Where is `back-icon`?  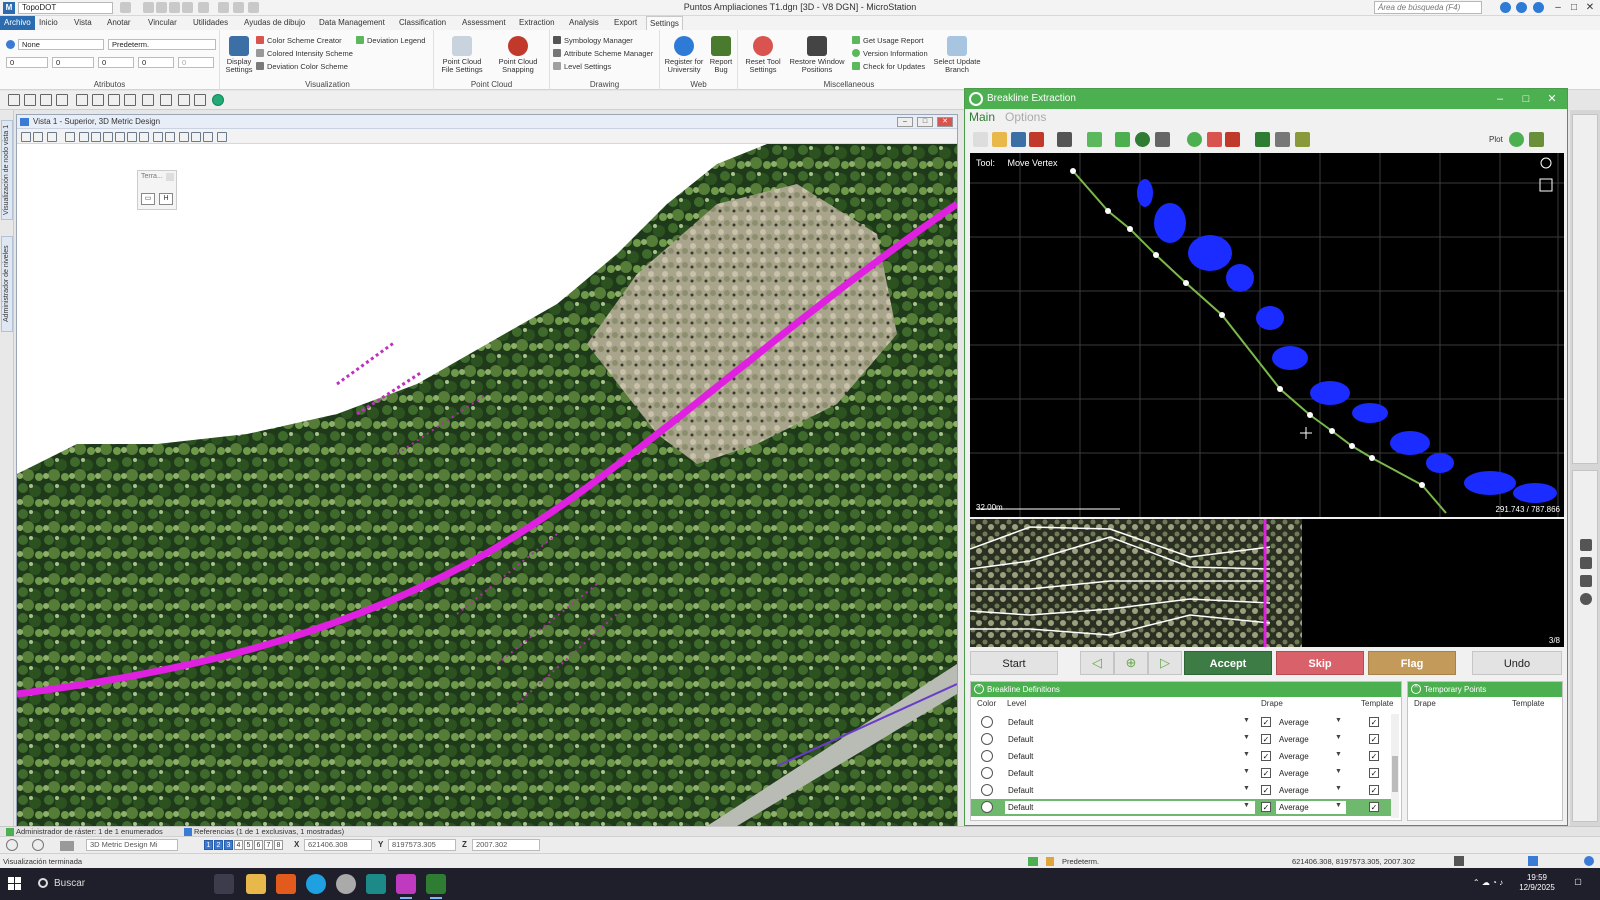 back-icon is located at coordinates (12, 845).